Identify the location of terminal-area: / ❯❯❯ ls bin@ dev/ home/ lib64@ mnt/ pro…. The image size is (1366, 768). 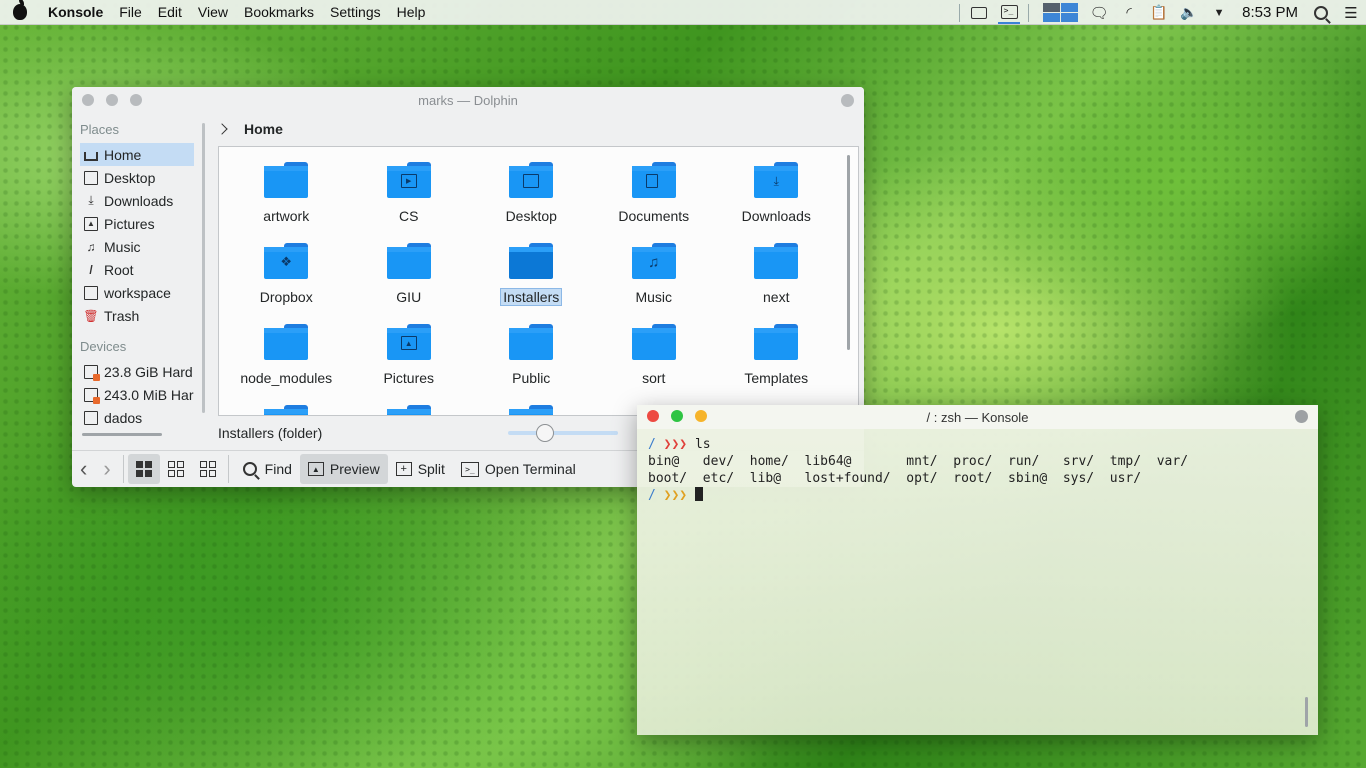
(977, 466).